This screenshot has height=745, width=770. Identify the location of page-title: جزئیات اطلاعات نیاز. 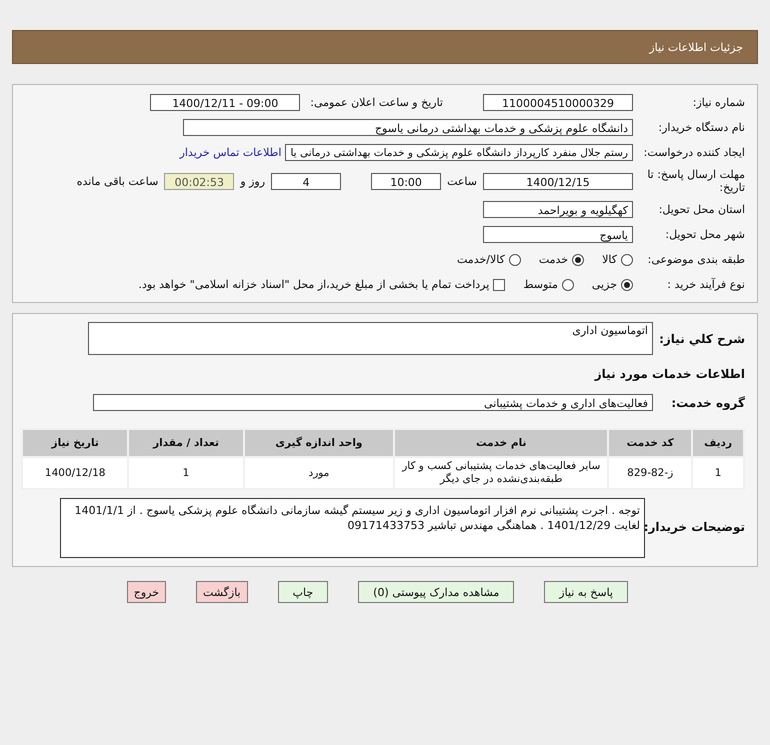
(696, 47).